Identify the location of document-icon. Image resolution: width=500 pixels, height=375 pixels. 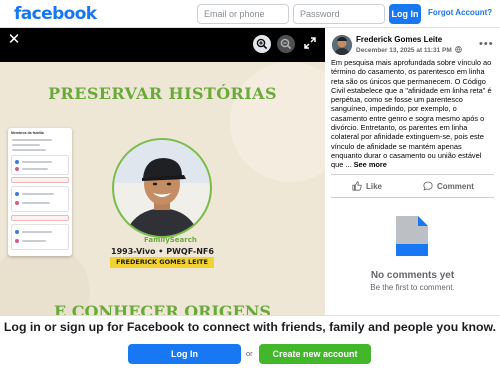
(412, 236).